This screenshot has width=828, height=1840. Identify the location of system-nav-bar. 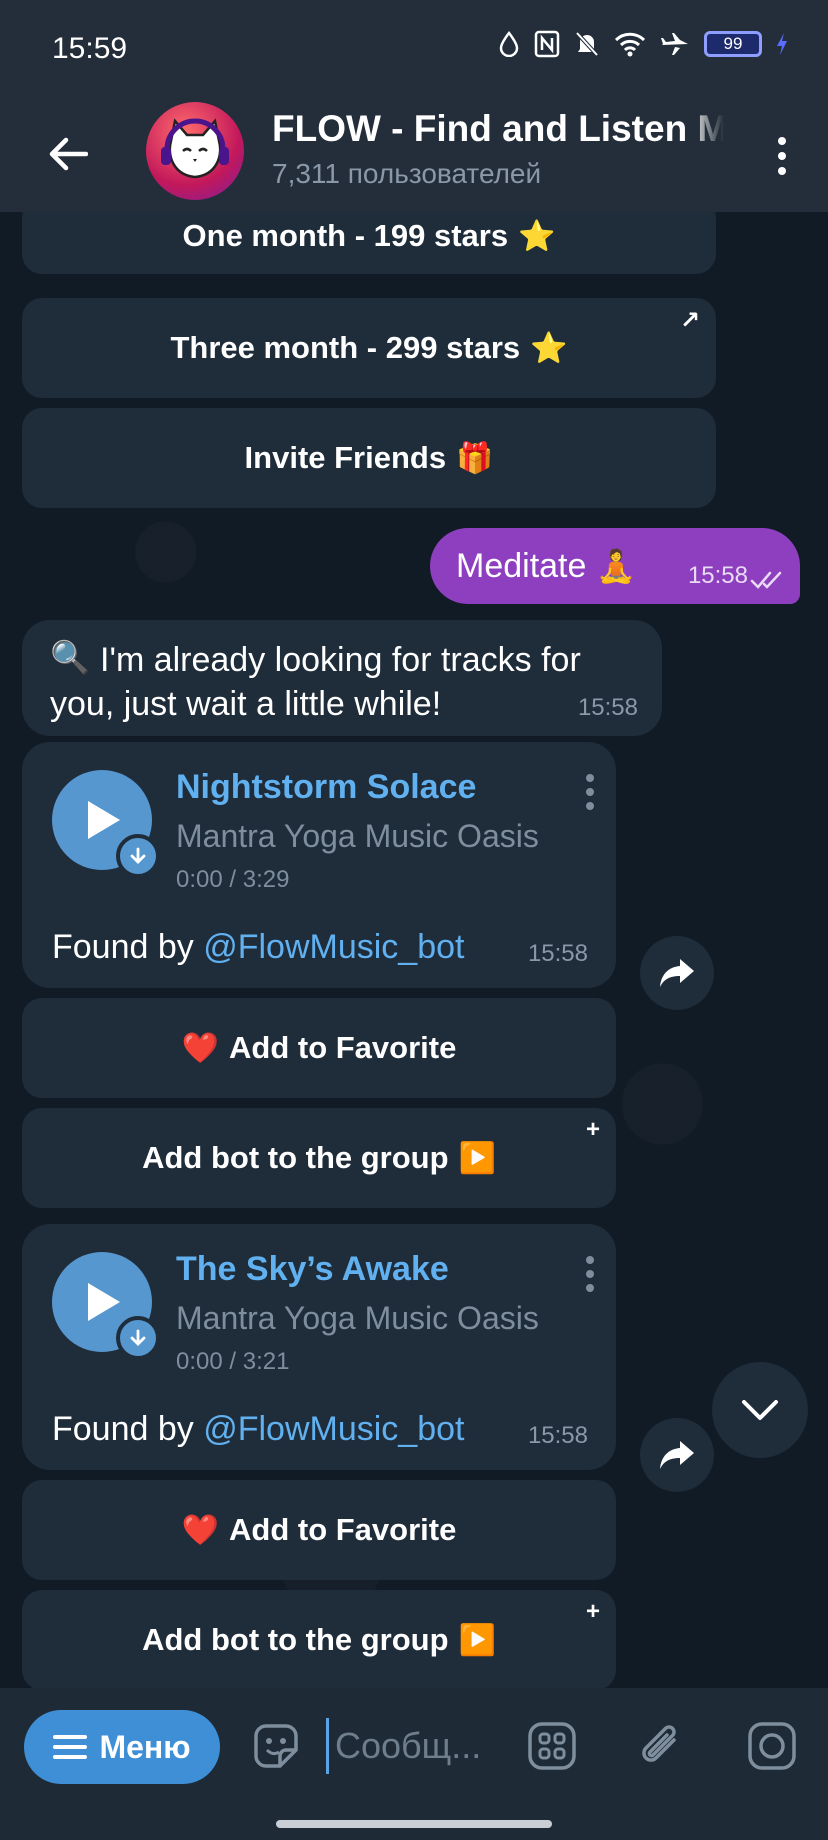
(414, 1824).